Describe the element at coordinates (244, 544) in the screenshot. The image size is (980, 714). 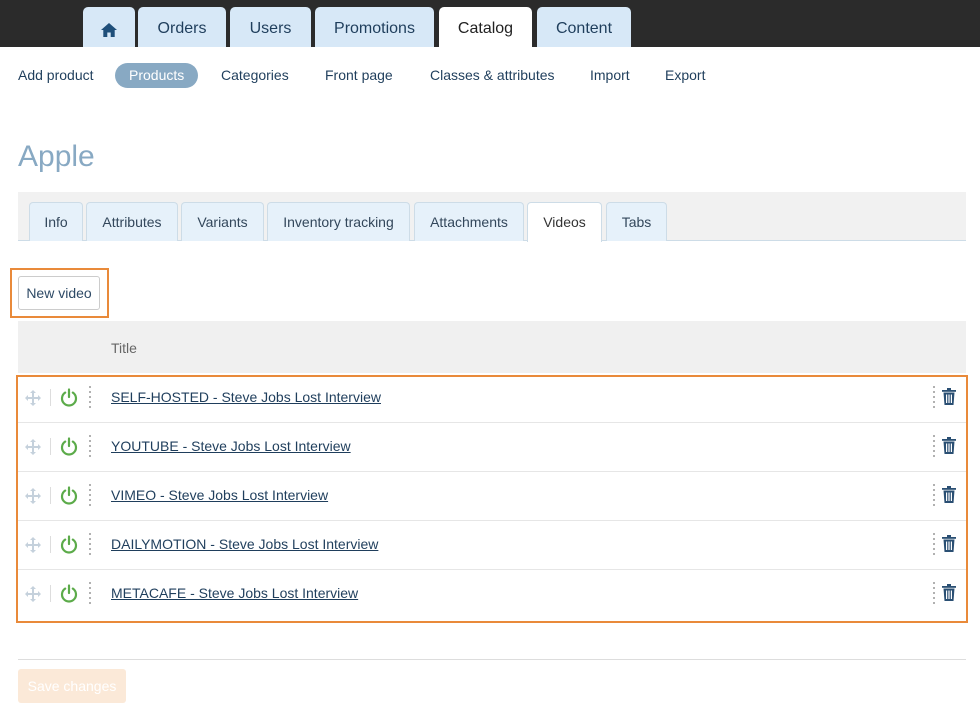
I see `video-title-link: DAILYMOTION - Steve Jobs Lost Interview` at that location.